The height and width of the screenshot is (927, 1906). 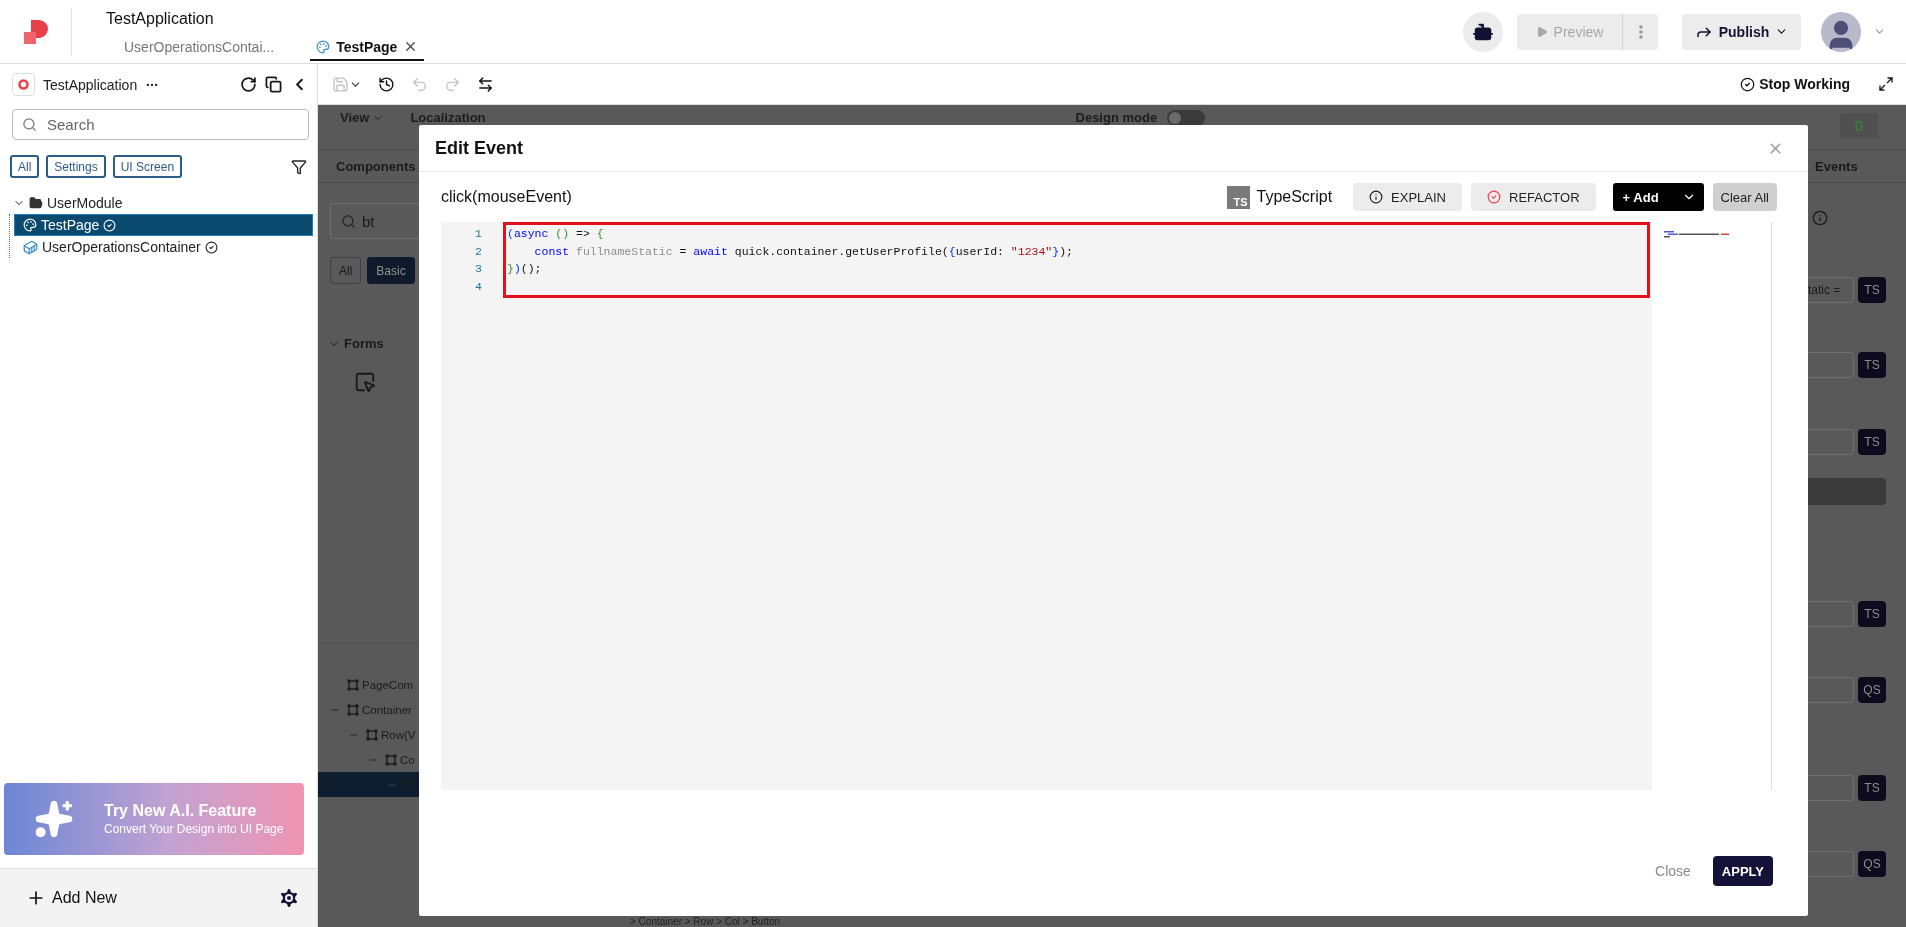 I want to click on assistant-button, so click(x=1483, y=31).